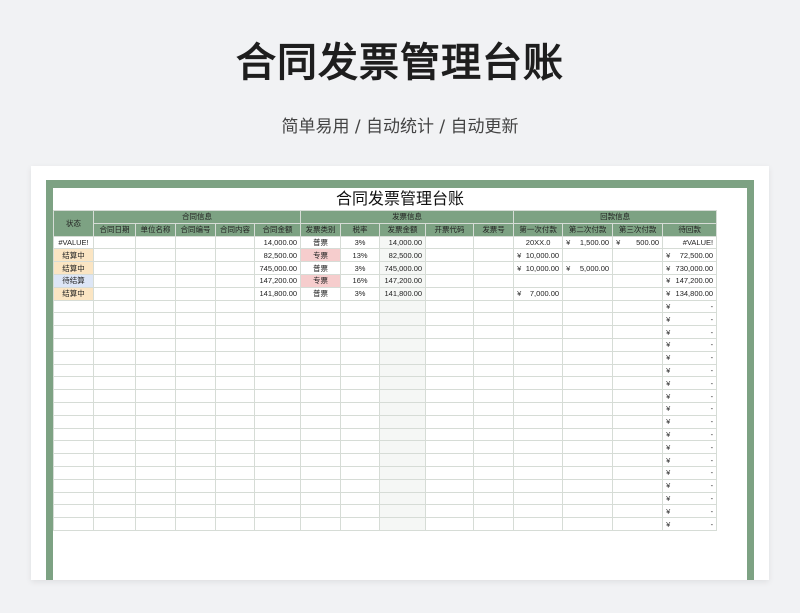 The image size is (800, 613). What do you see at coordinates (538, 242) in the screenshot?
I see `cell-pay1: 20XX.0` at bounding box center [538, 242].